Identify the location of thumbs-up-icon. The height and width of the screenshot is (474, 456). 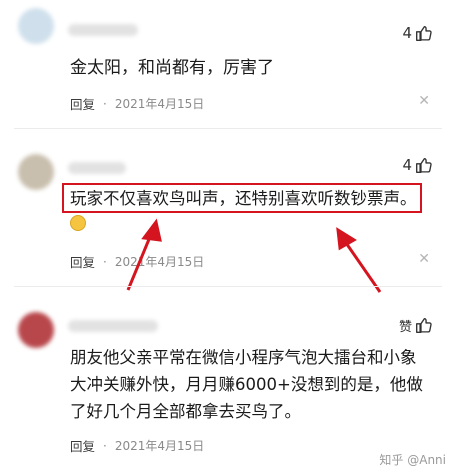
(424, 325).